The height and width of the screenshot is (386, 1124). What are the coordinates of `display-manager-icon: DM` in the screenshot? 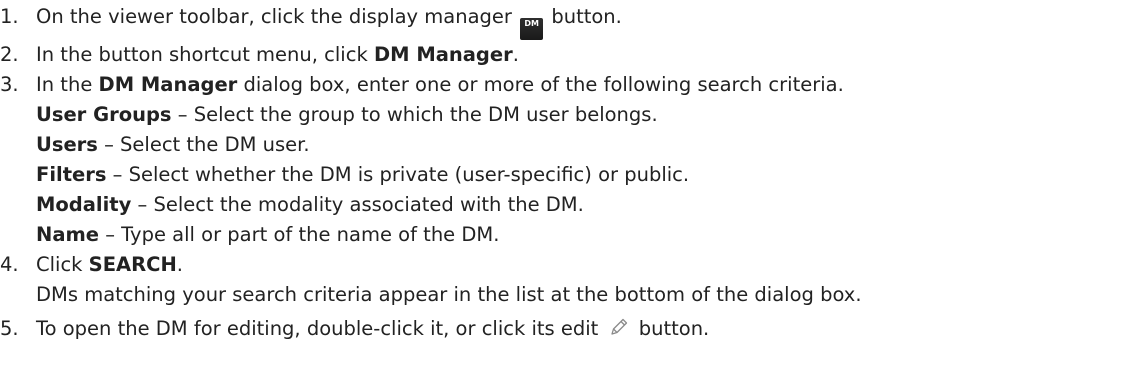 It's located at (532, 29).